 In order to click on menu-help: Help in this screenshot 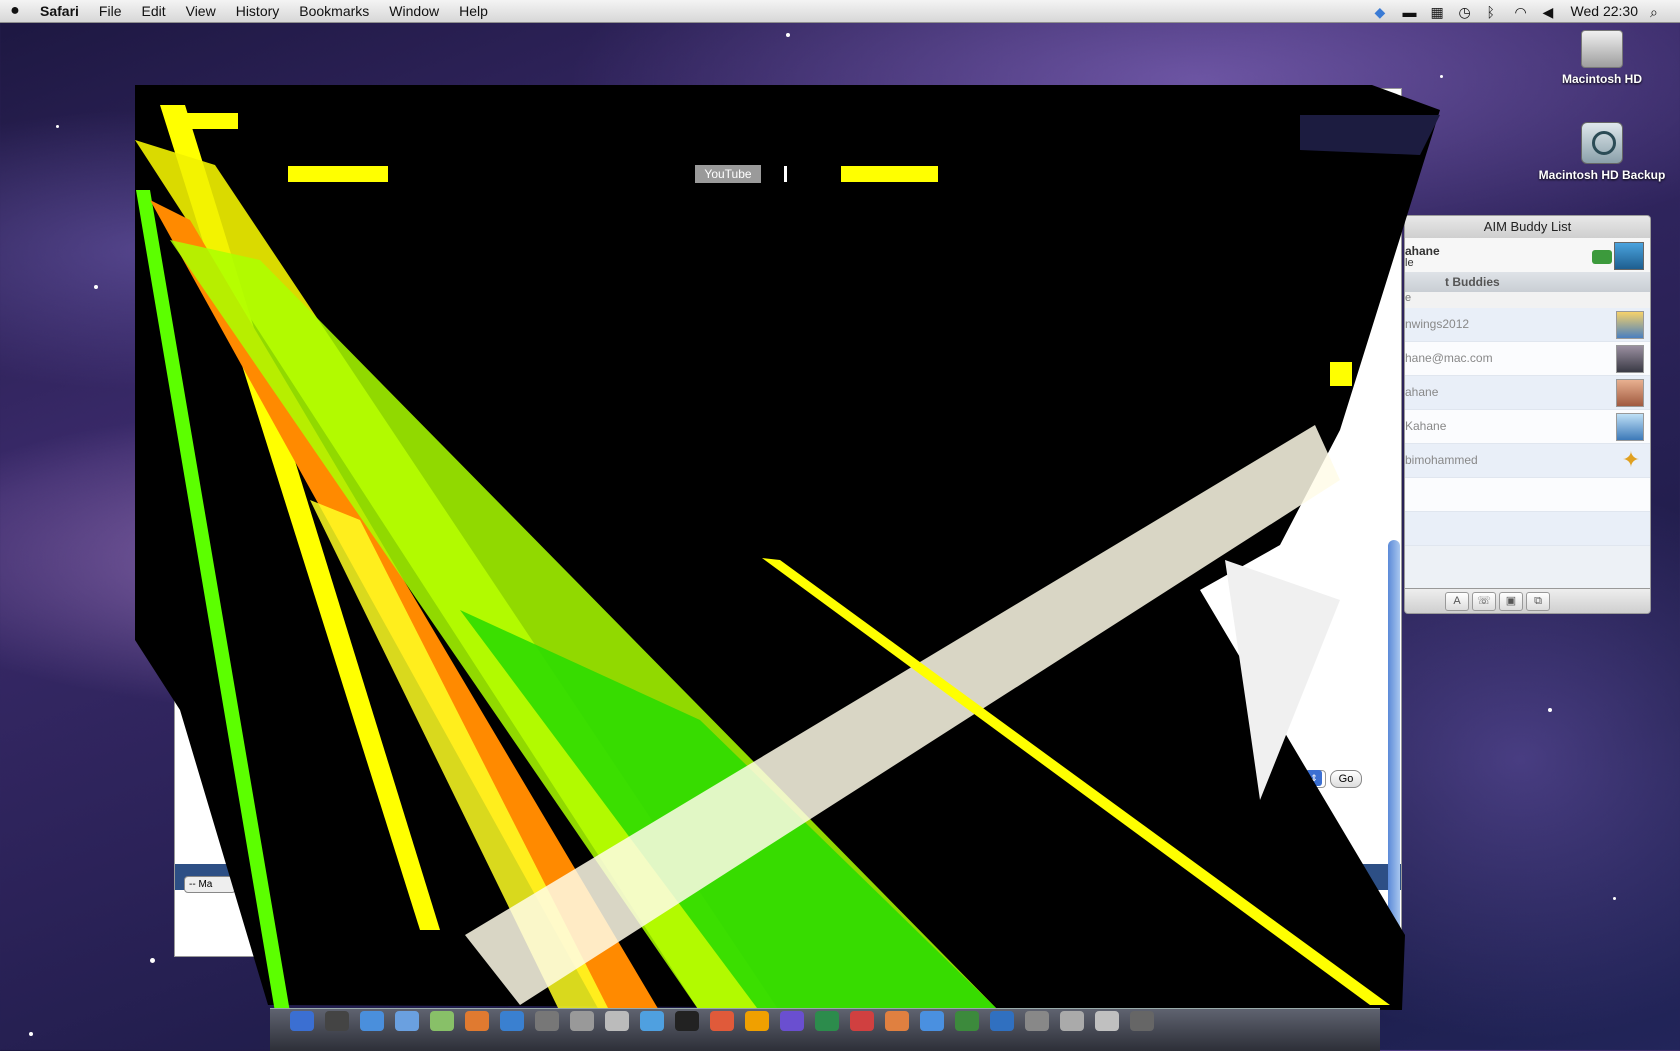, I will do `click(473, 11)`.